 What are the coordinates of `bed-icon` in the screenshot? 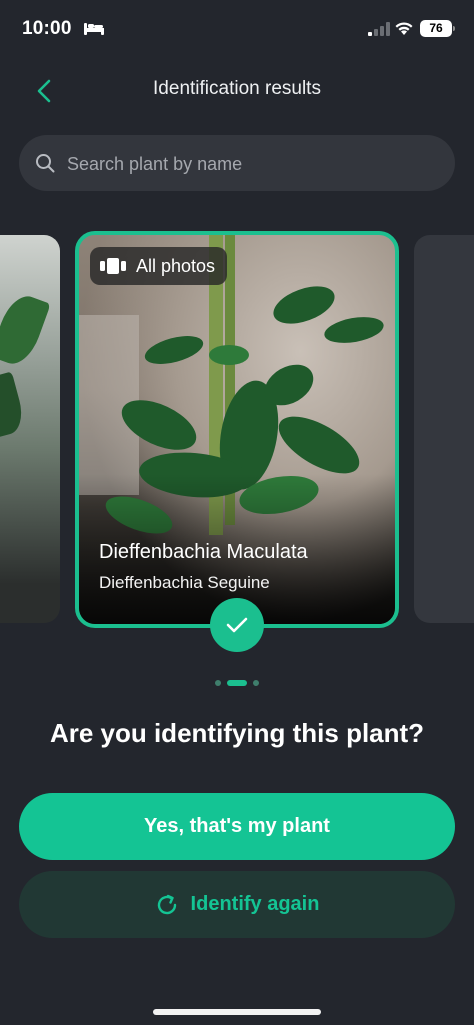 It's located at (94, 29).